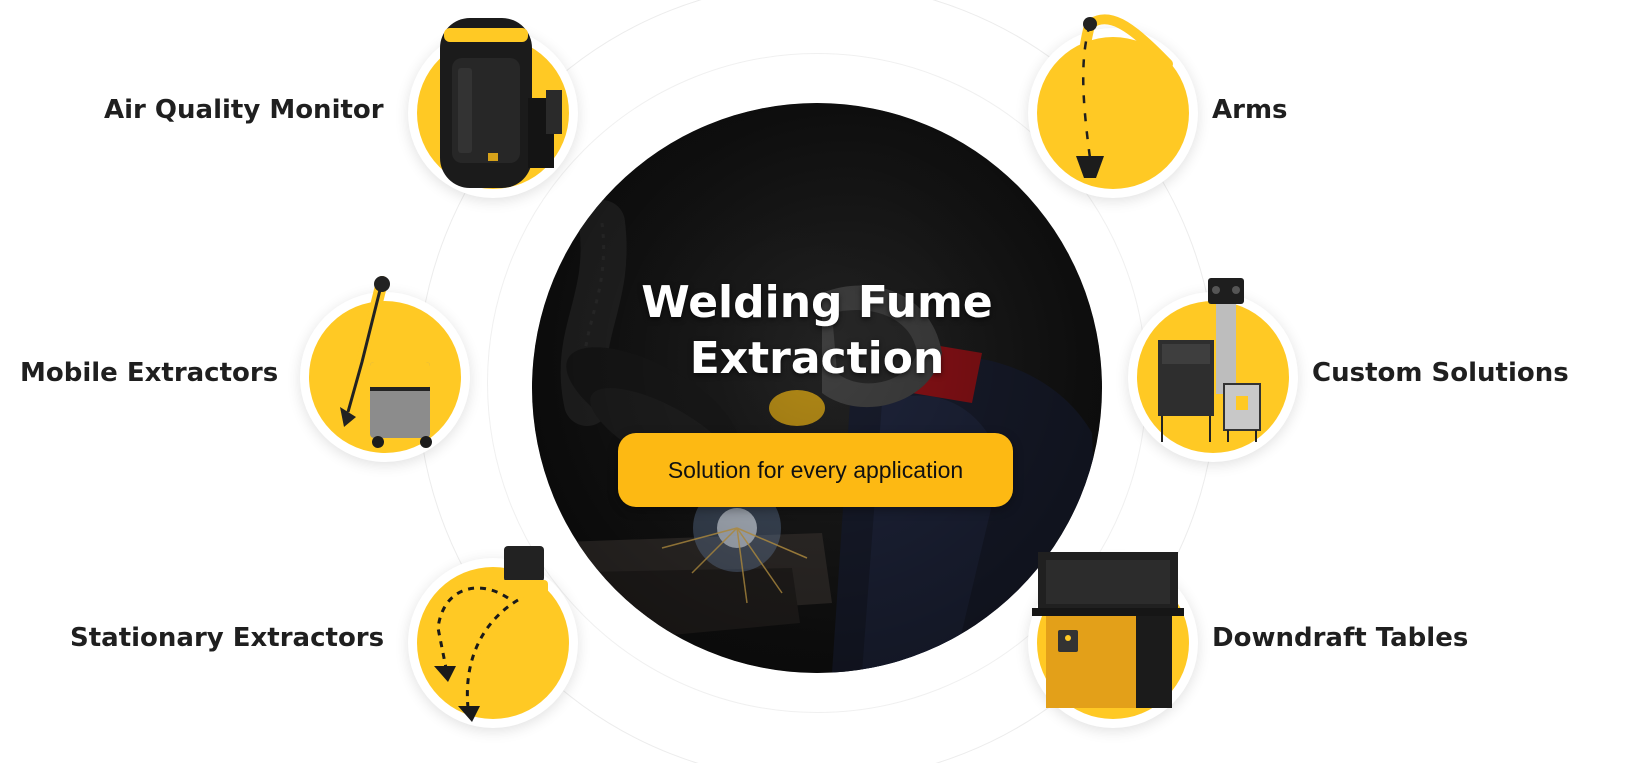 This screenshot has height=763, width=1634. What do you see at coordinates (1209, 360) in the screenshot?
I see `custom-solution-icon` at bounding box center [1209, 360].